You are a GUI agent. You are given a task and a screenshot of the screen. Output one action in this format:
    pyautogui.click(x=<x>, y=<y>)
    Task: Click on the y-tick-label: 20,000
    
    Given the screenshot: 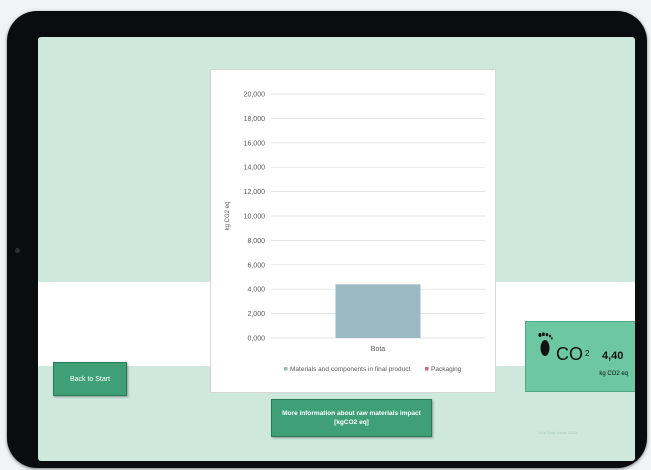 What is the action you would take?
    pyautogui.click(x=255, y=95)
    